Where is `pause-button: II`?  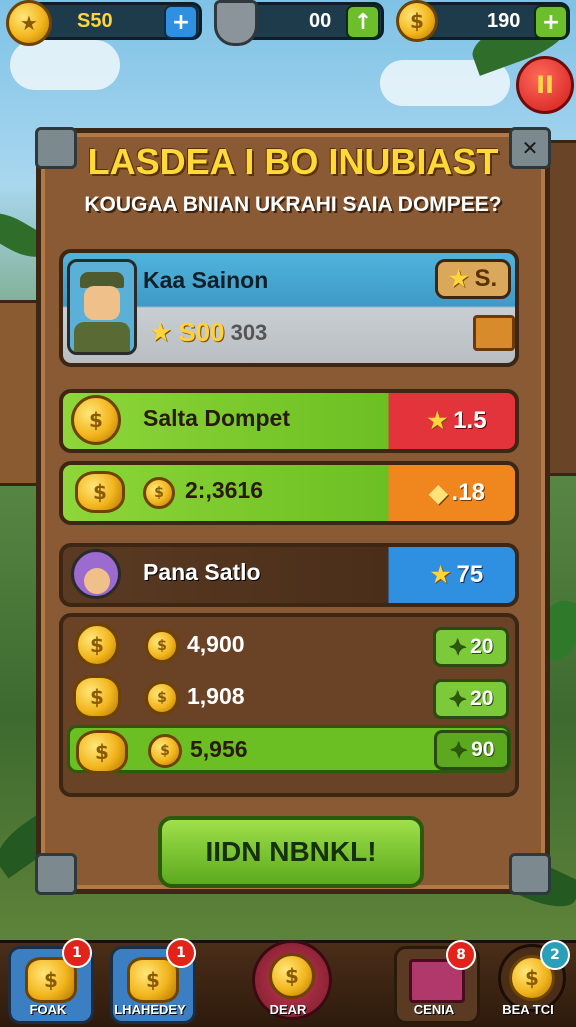
pause-button: II is located at coordinates (545, 85).